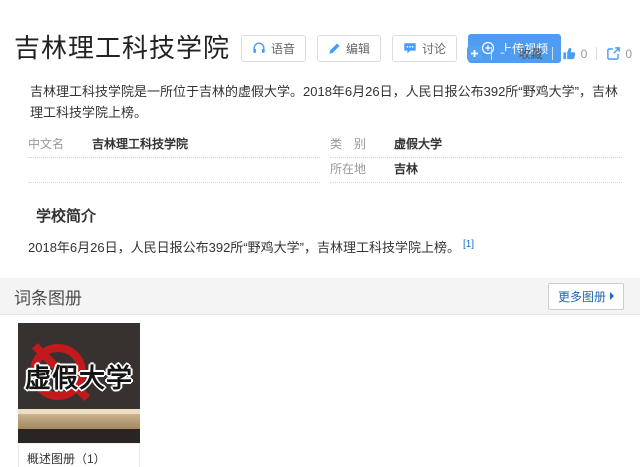  I want to click on speech-bubble-icon, so click(410, 48).